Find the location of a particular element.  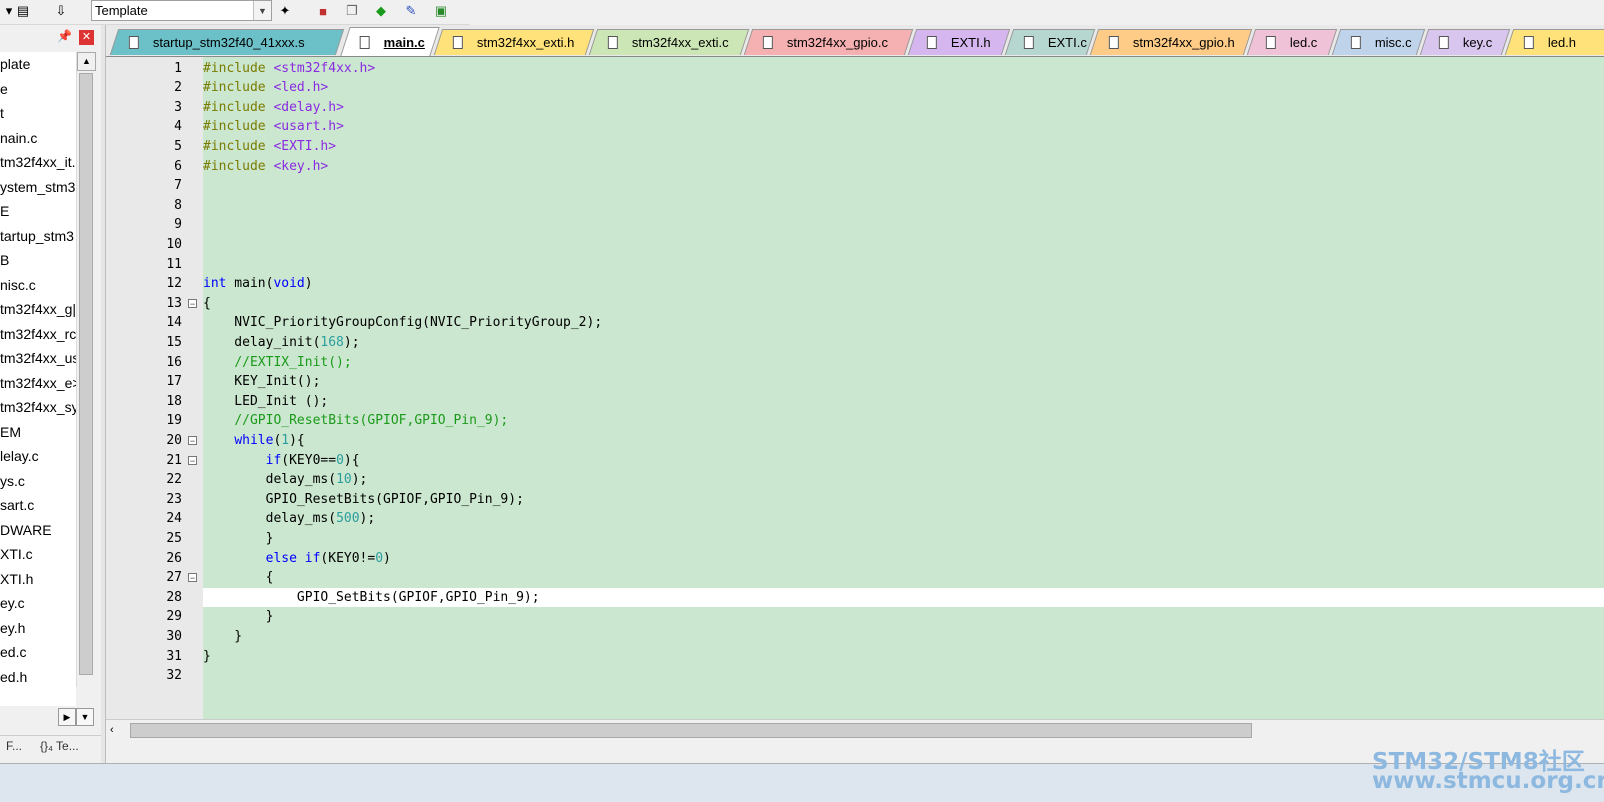

code-line: 30 } is located at coordinates (855, 637).